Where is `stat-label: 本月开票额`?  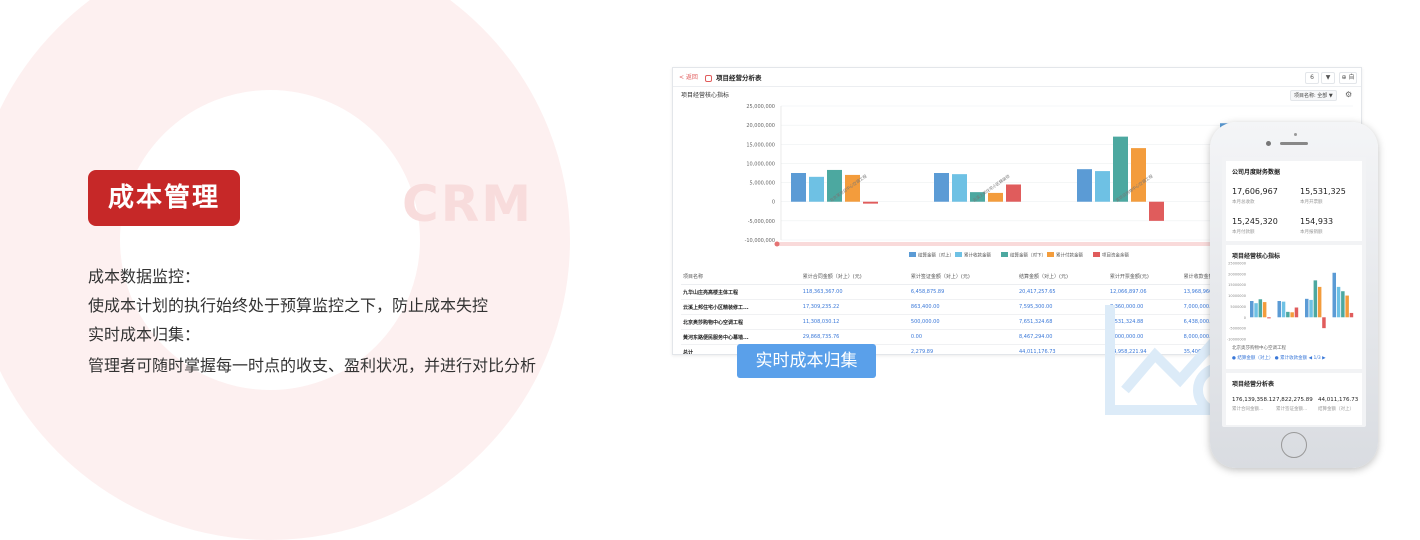
stat-label: 本月开票额 is located at coordinates (1311, 202).